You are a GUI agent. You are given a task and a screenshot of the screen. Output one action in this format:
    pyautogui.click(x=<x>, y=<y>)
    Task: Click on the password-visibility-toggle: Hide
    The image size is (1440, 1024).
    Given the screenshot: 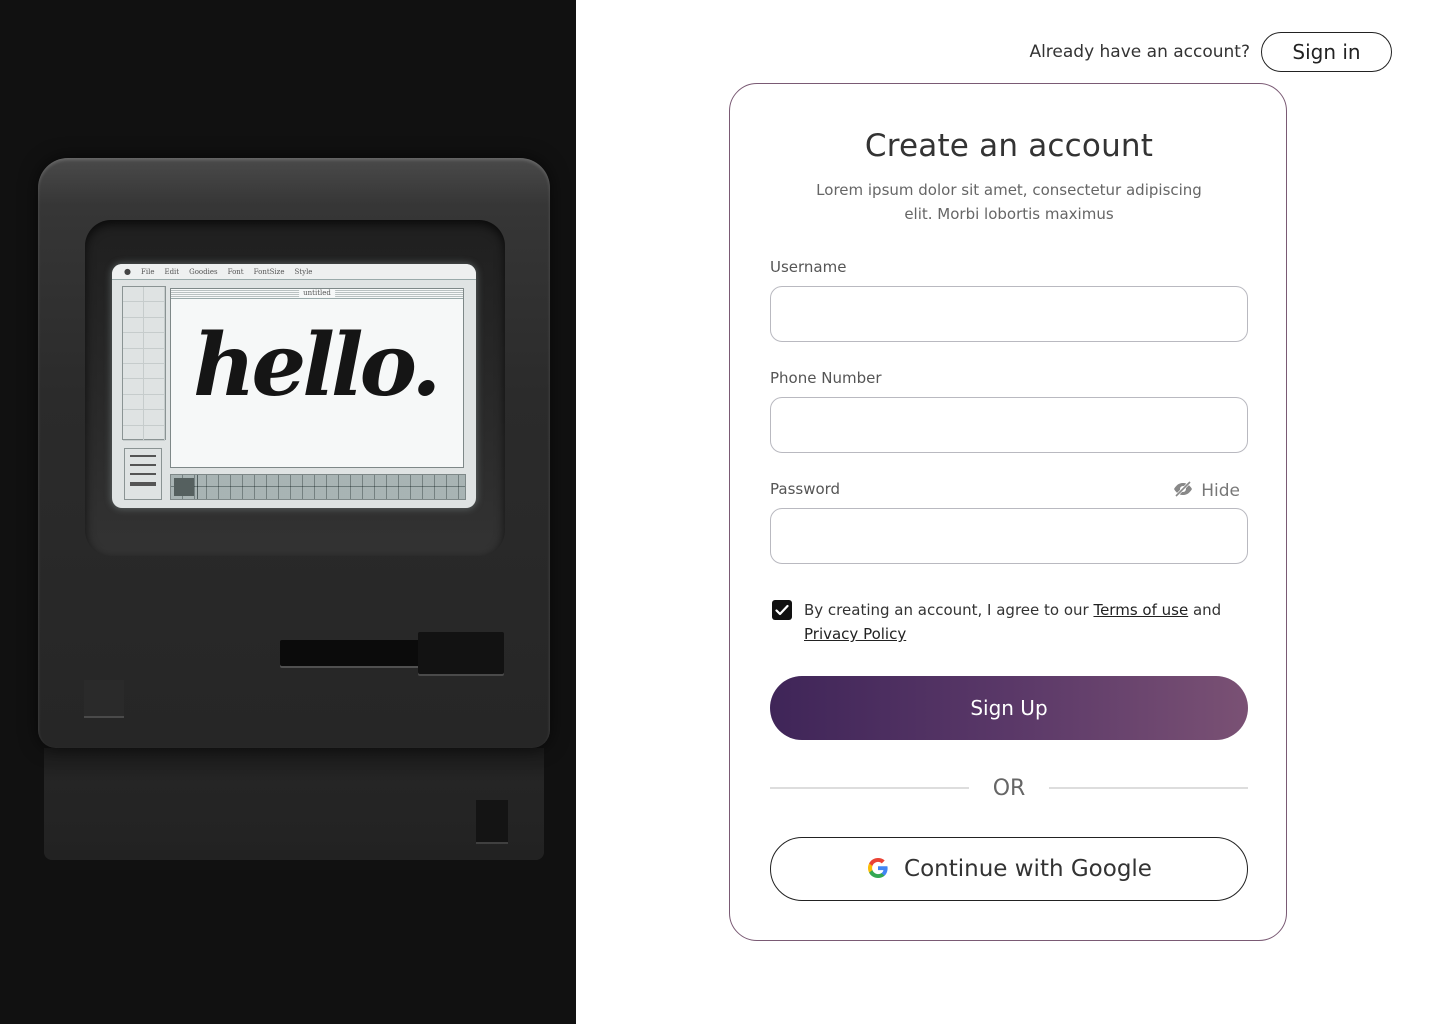 What is the action you would take?
    pyautogui.click(x=1206, y=491)
    